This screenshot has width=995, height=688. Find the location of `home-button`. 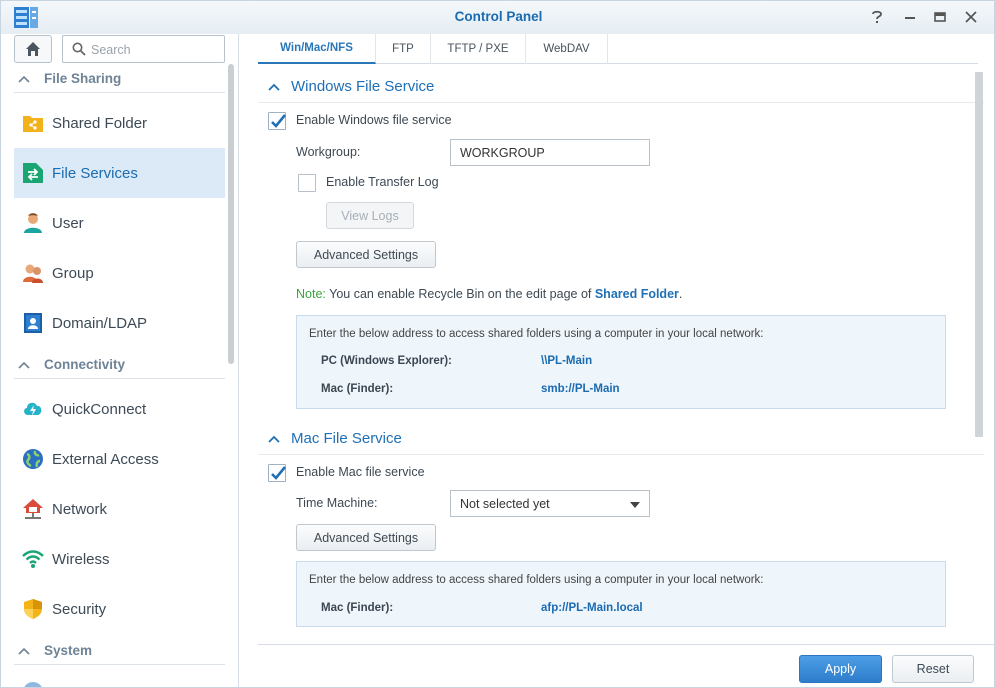

home-button is located at coordinates (33, 49).